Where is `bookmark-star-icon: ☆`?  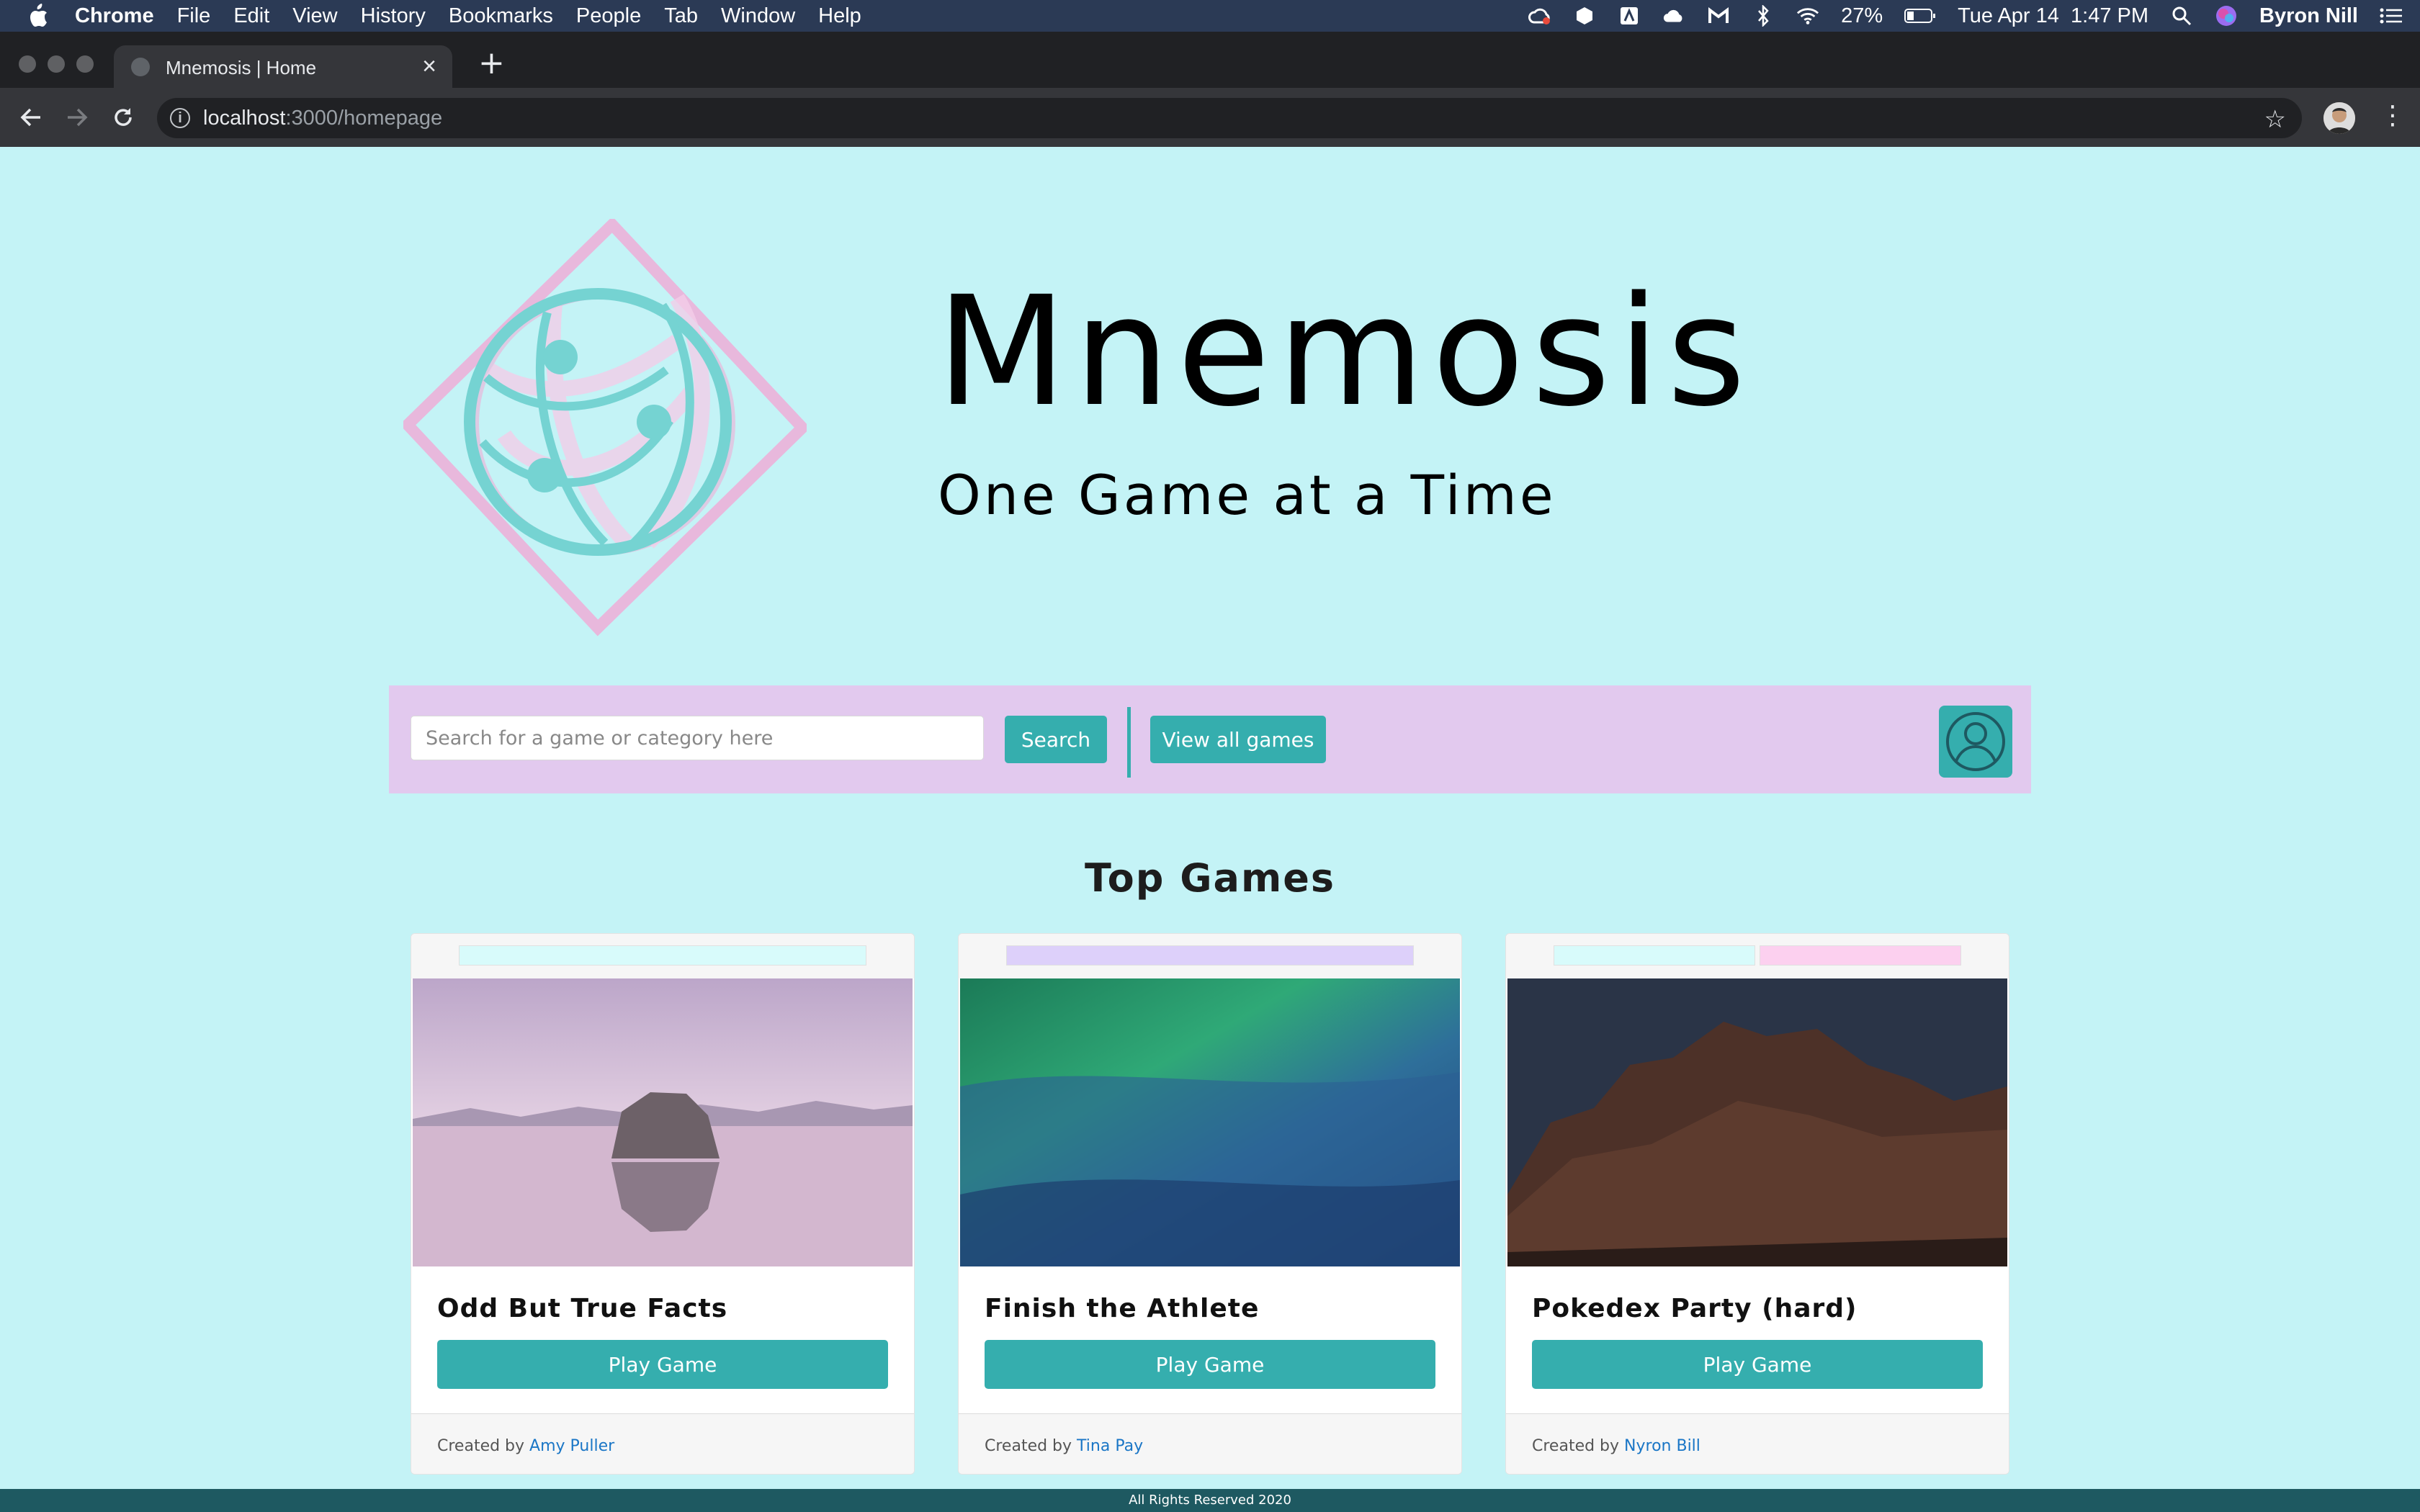
bookmark-star-icon: ☆ is located at coordinates (2275, 119).